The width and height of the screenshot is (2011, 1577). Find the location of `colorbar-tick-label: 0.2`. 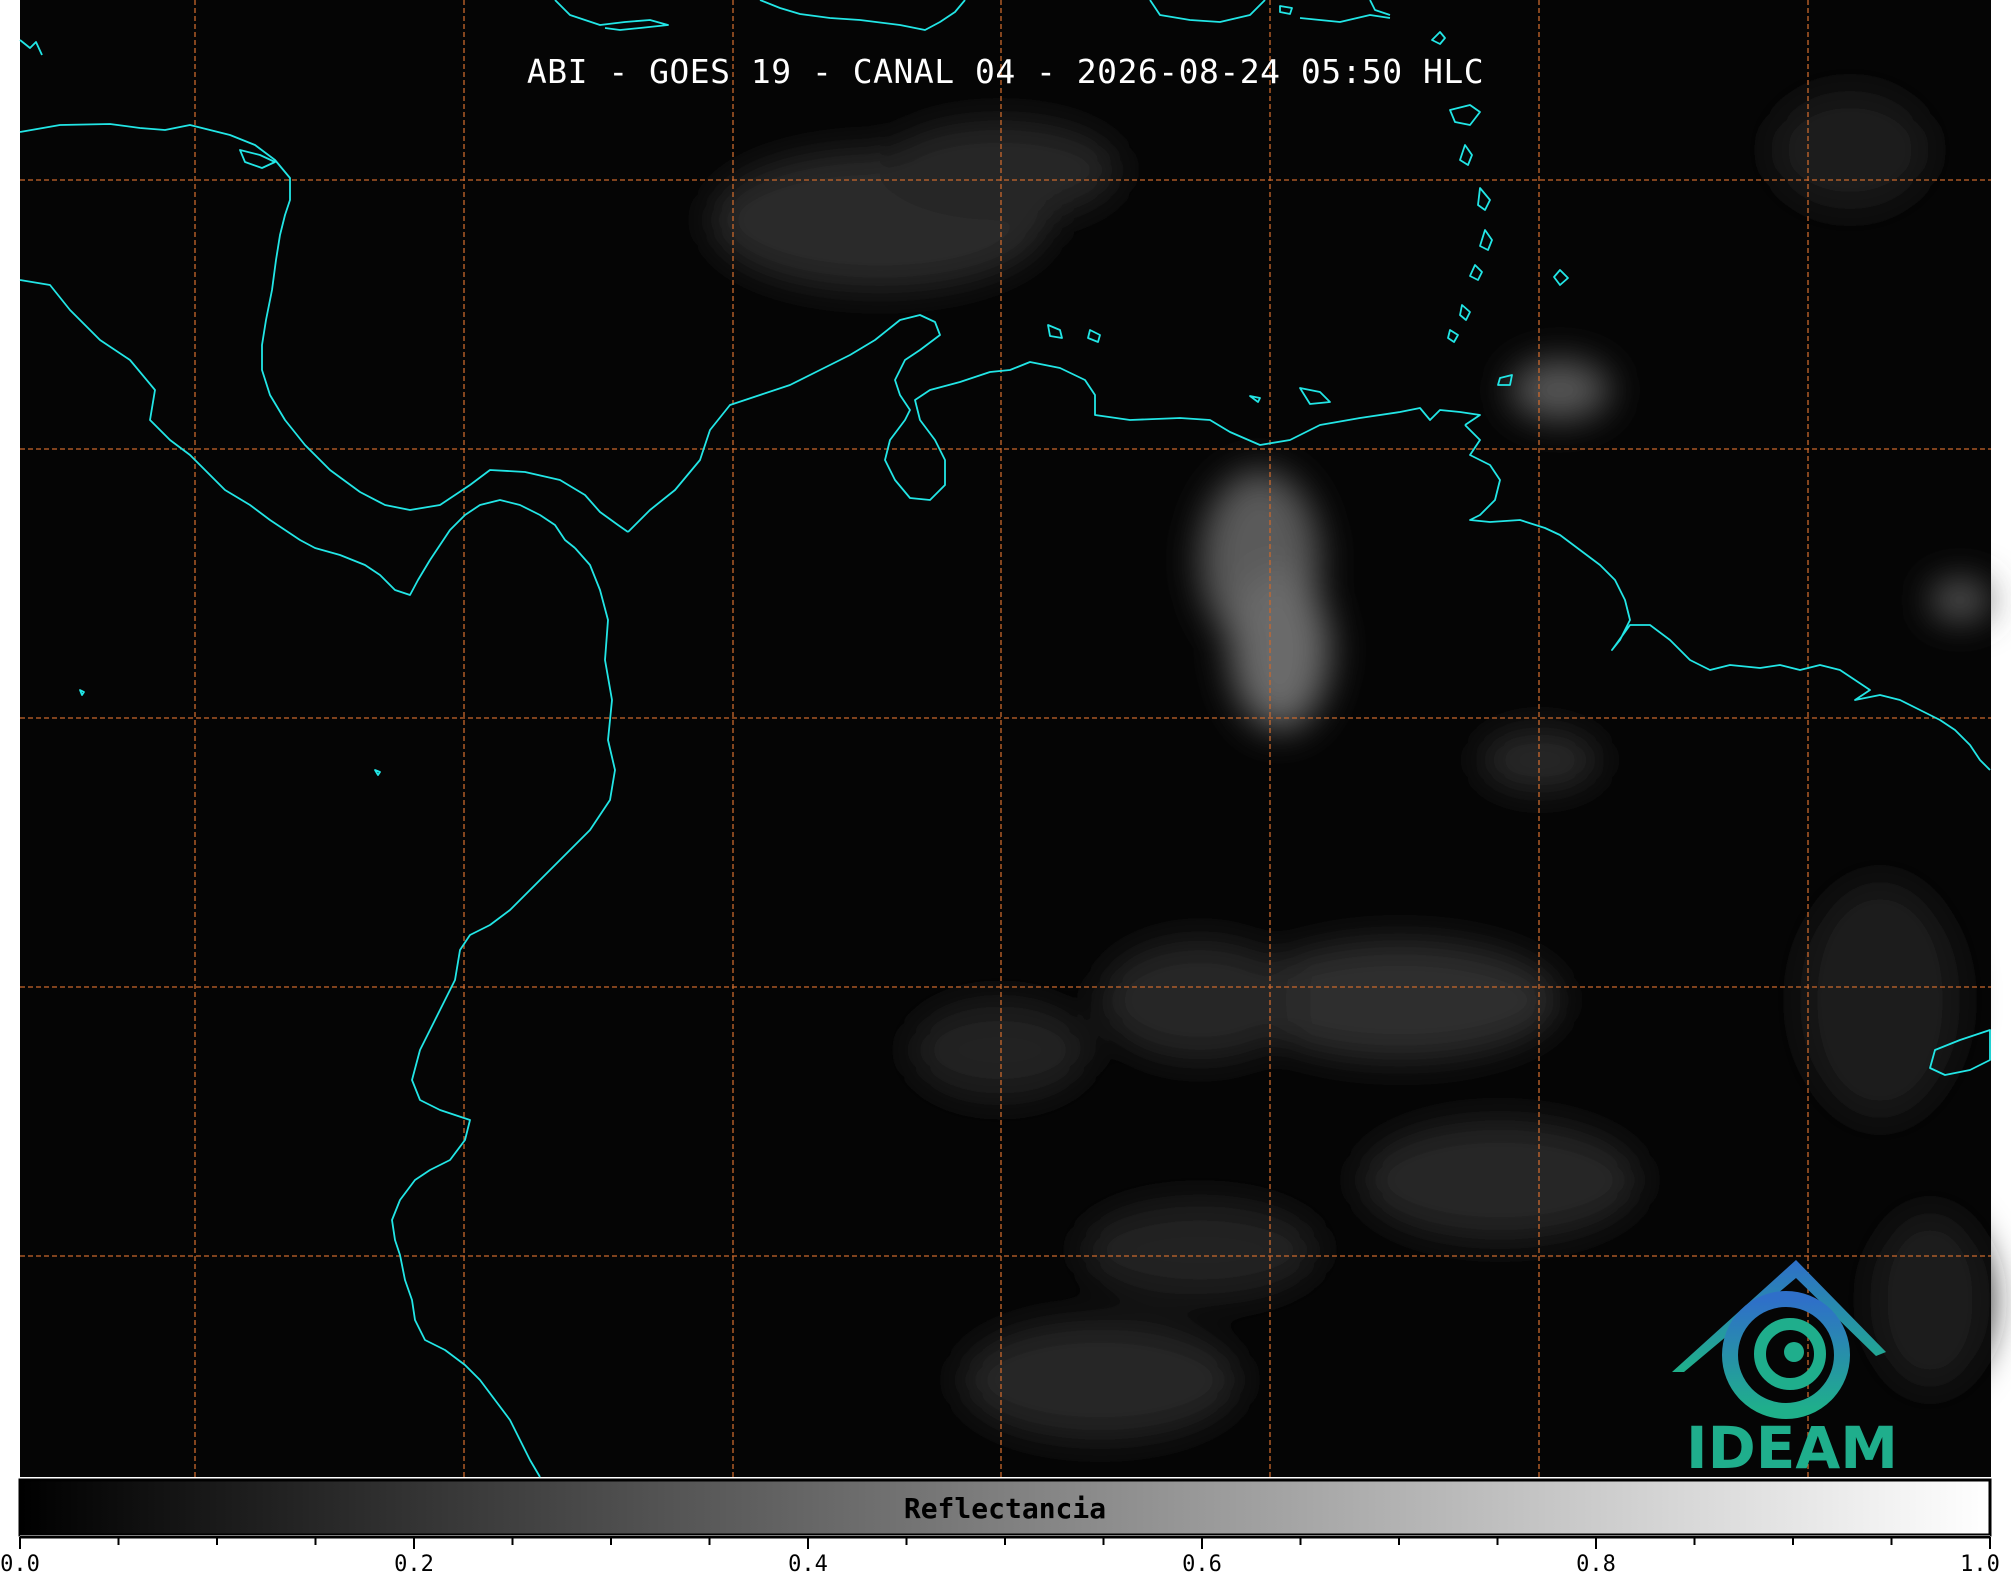

colorbar-tick-label: 0.2 is located at coordinates (414, 1564).